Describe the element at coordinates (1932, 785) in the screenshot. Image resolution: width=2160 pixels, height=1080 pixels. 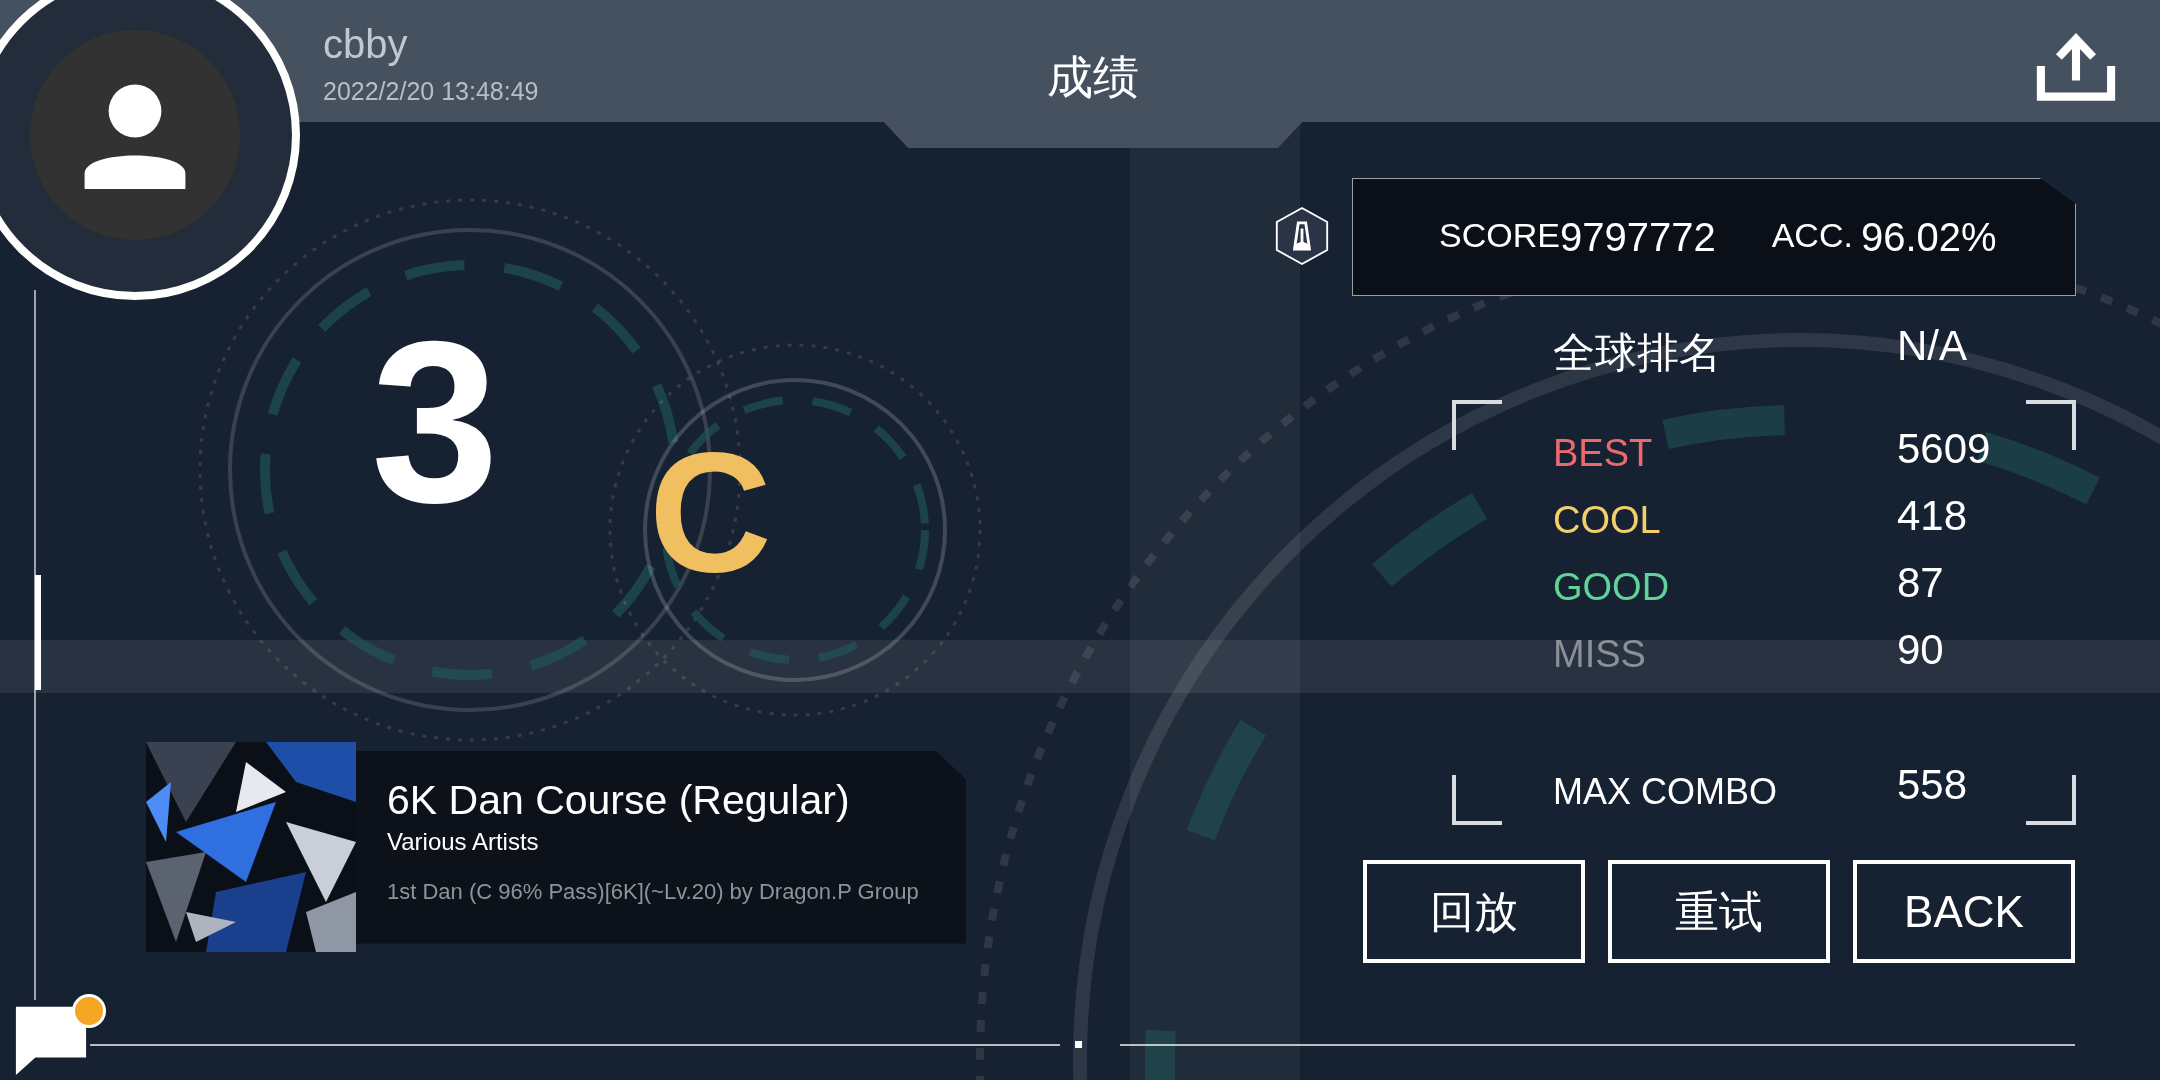
I see `max-combo-value: 558` at that location.